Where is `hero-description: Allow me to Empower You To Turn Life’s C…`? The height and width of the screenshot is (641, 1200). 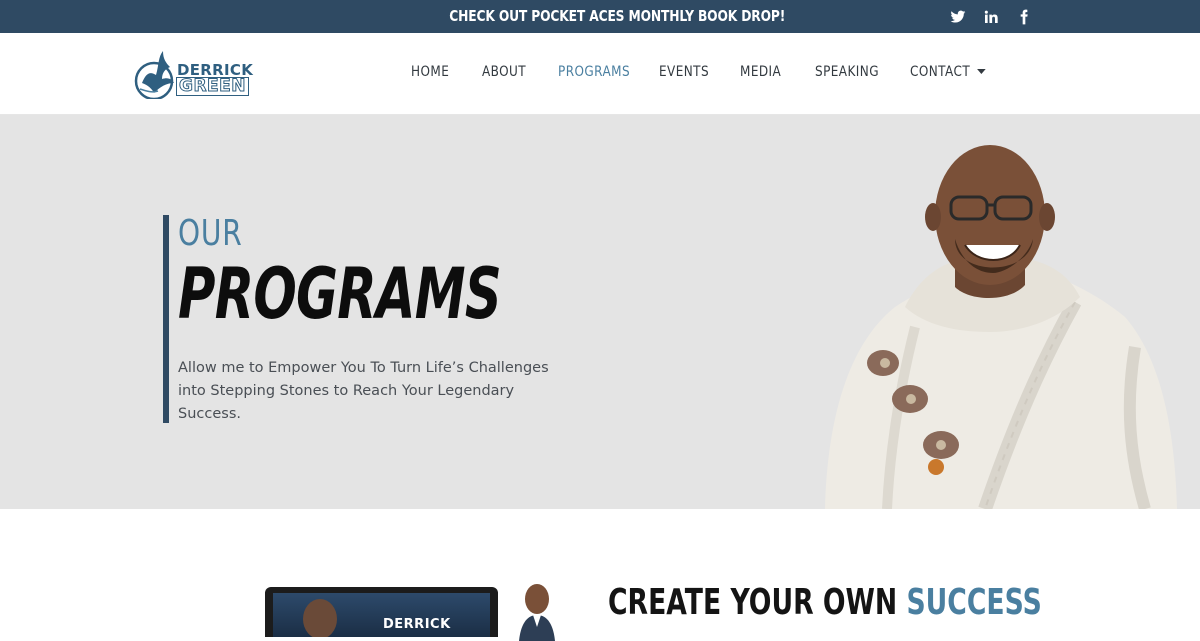 hero-description: Allow me to Empower You To Turn Life’s C… is located at coordinates (363, 391).